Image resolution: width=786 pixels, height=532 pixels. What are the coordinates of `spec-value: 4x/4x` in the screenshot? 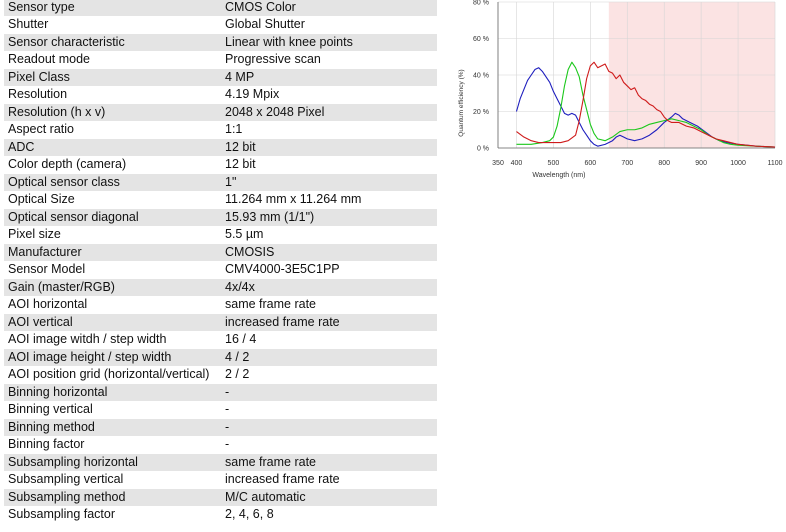 It's located at (329, 287).